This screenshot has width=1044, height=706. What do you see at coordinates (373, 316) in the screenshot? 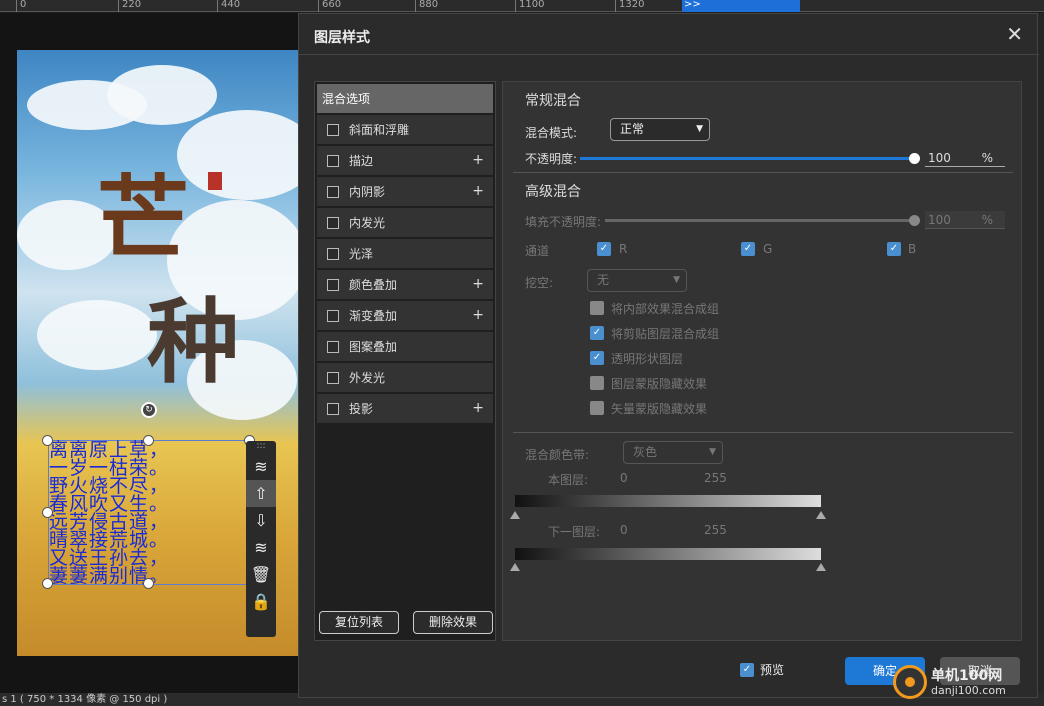
I see `list-item-label: 渐变叠加` at bounding box center [373, 316].